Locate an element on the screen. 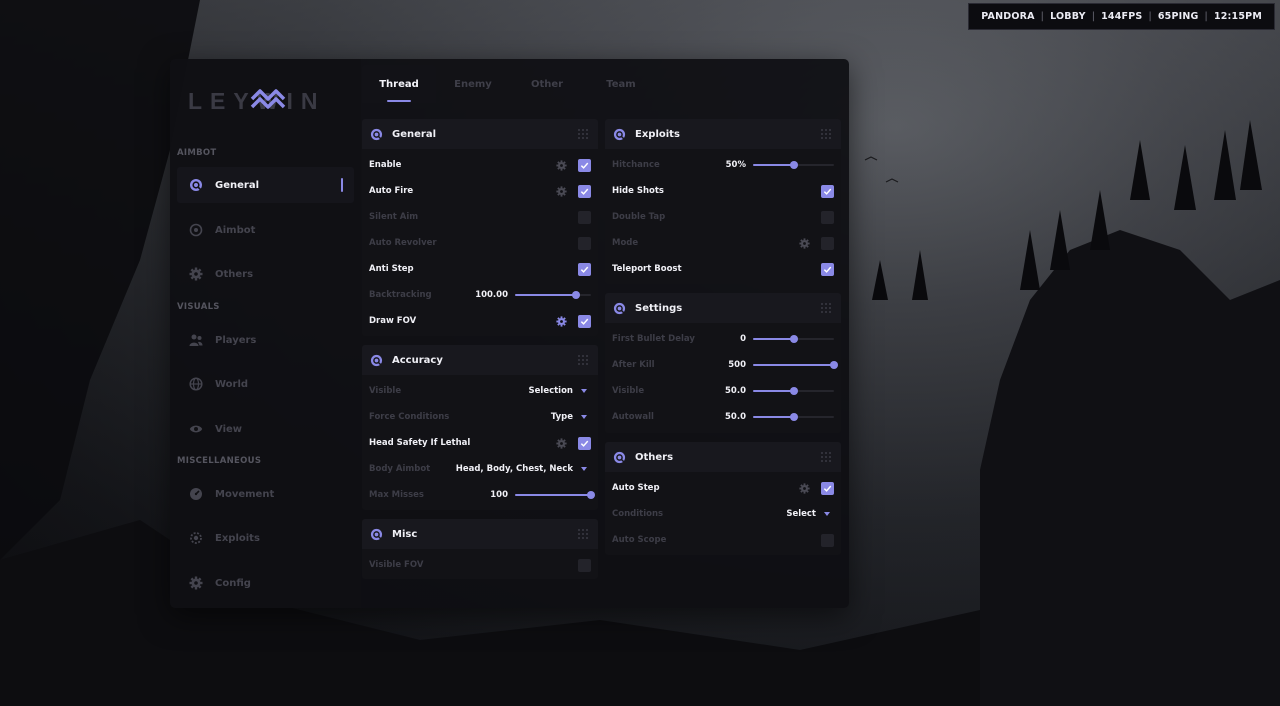  hud-fps: 144FPS is located at coordinates (1122, 16).